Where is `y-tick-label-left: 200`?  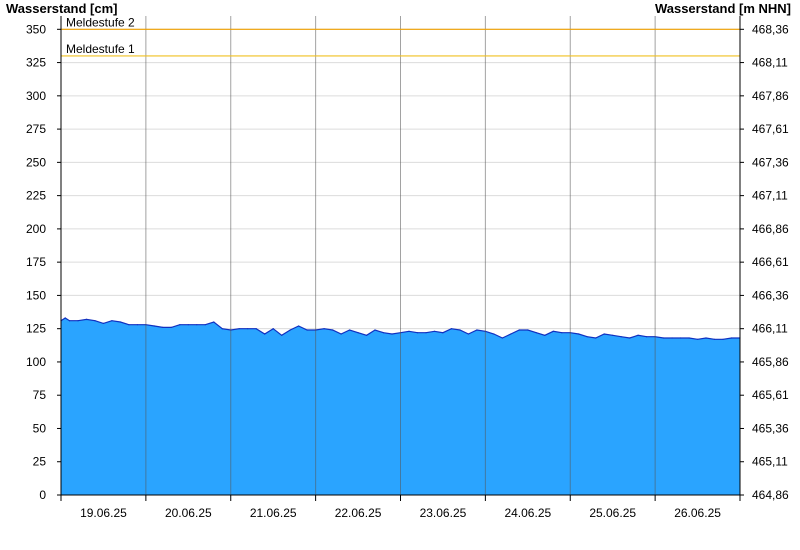
y-tick-label-left: 200 is located at coordinates (36, 229).